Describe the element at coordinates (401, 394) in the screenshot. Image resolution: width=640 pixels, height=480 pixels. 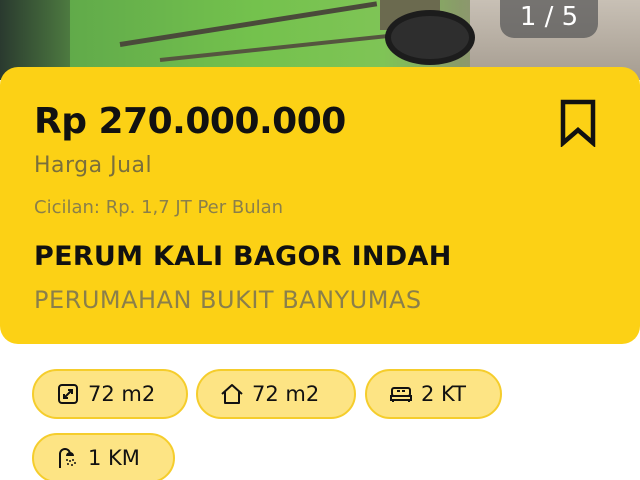
I see `bed-icon` at that location.